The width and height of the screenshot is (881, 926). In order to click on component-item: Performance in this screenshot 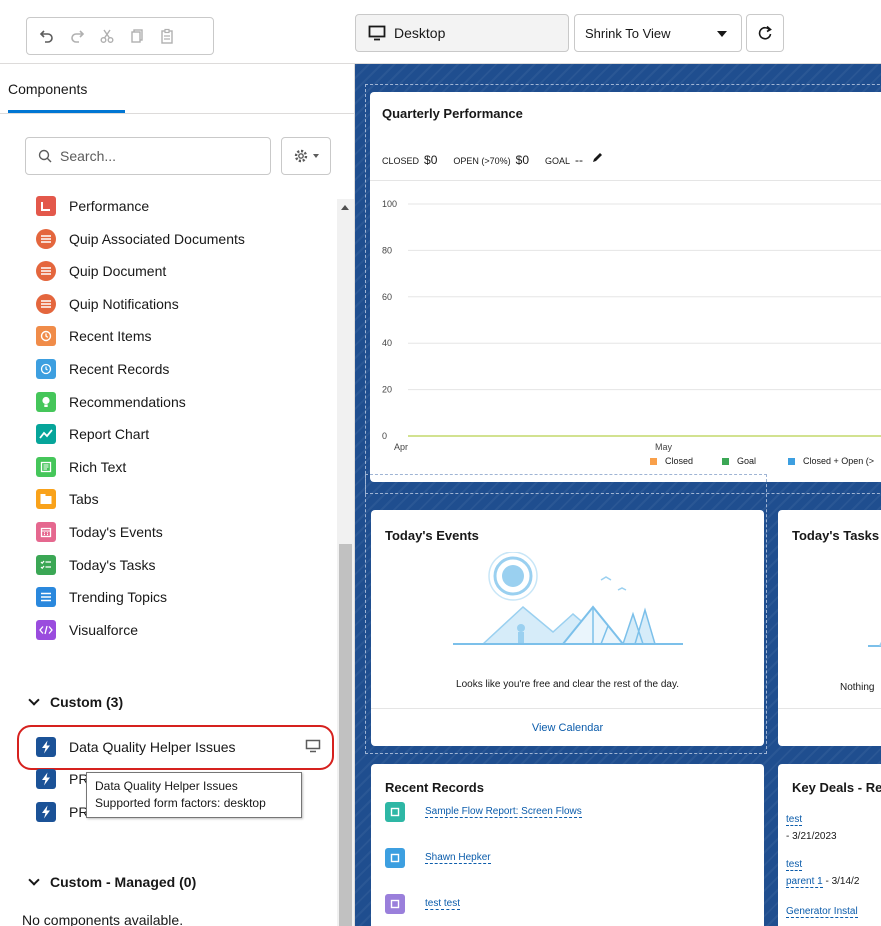, I will do `click(92, 206)`.